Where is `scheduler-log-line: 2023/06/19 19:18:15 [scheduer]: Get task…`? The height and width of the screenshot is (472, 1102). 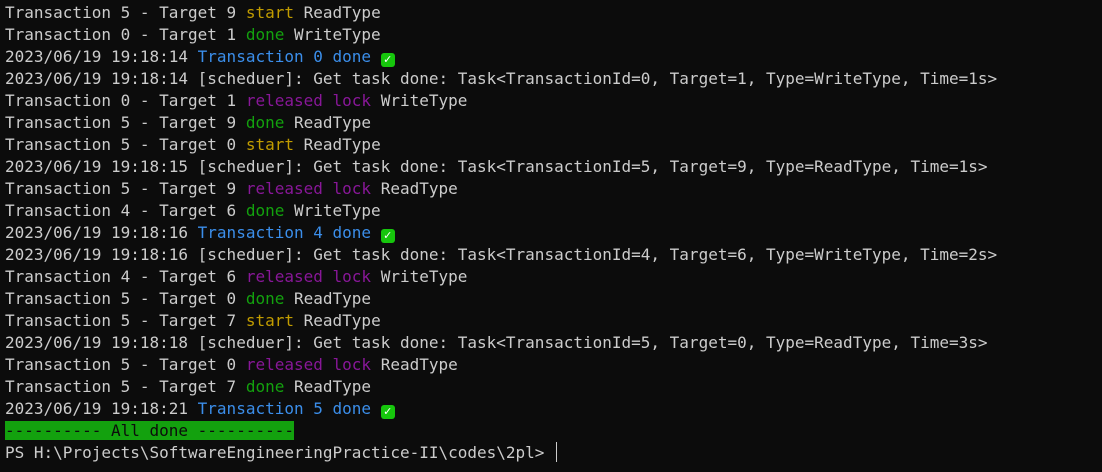 scheduler-log-line: 2023/06/19 19:18:15 [scheduer]: Get task… is located at coordinates (496, 166).